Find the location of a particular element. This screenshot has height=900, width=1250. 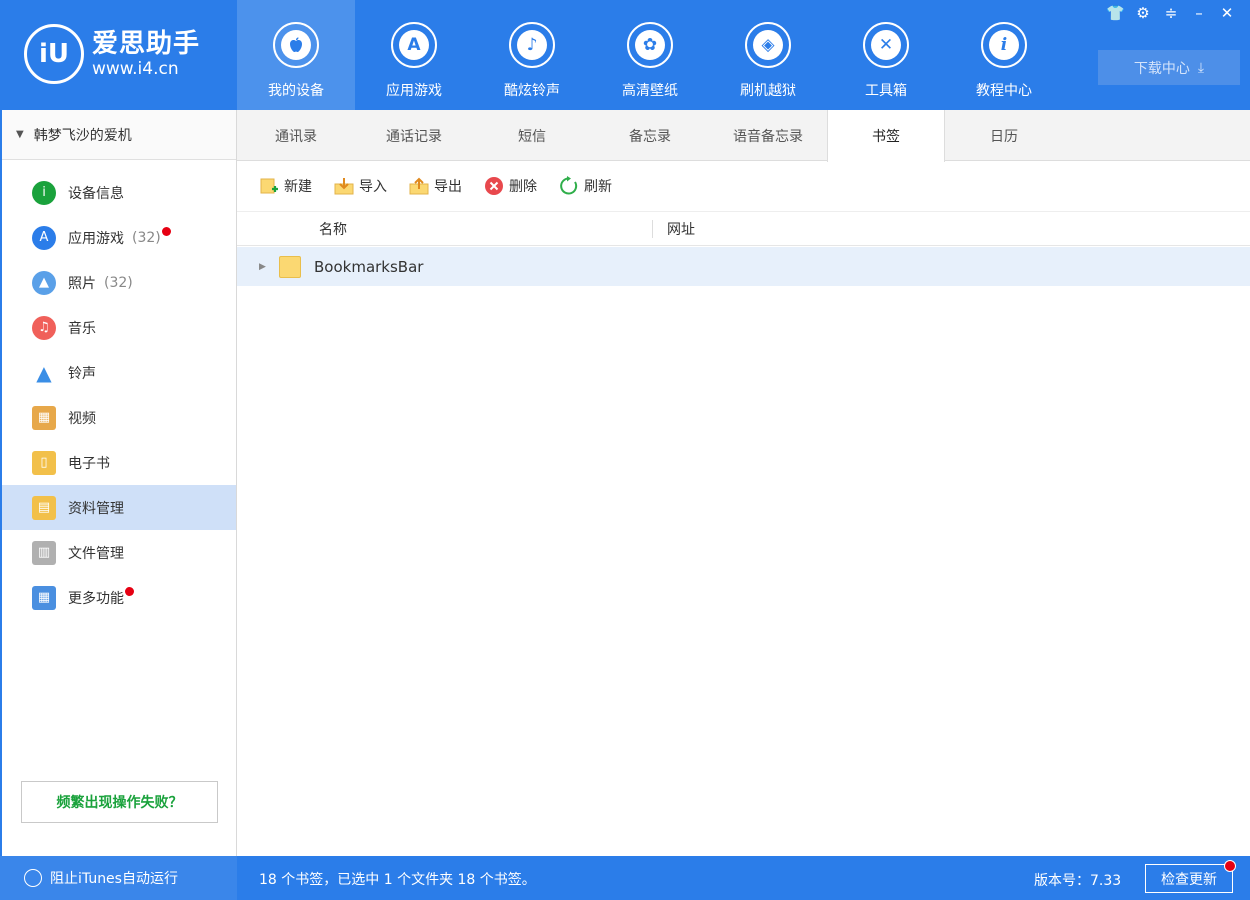

folder-icon is located at coordinates (290, 266).